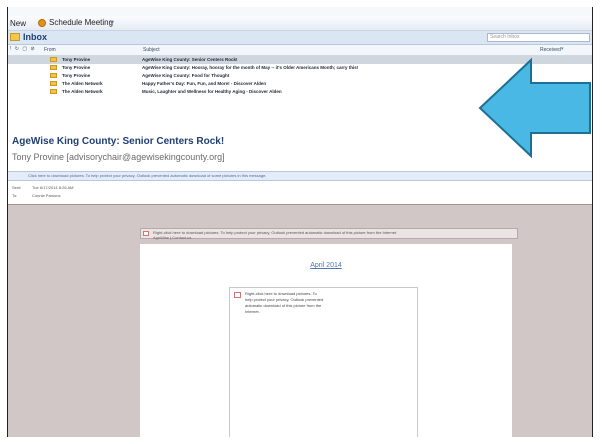  What do you see at coordinates (300, 38) in the screenshot?
I see `folder-header: Inbox Search Inbox` at bounding box center [300, 38].